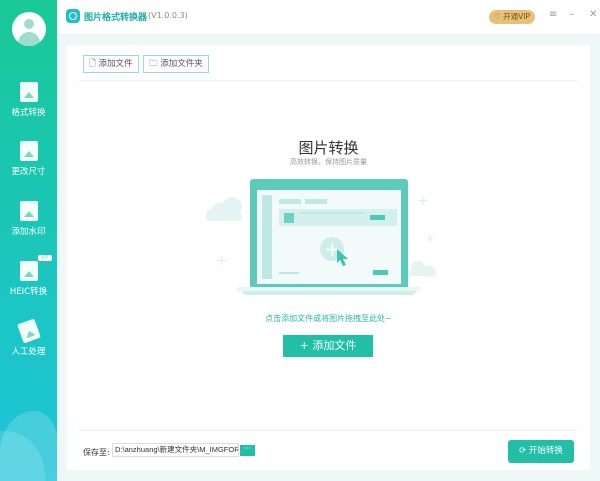 The image size is (600, 481). Describe the element at coordinates (175, 450) in the screenshot. I see `save-path-input: D:\anzhuang\新建文件夹\M_IMGFORMAT` at that location.